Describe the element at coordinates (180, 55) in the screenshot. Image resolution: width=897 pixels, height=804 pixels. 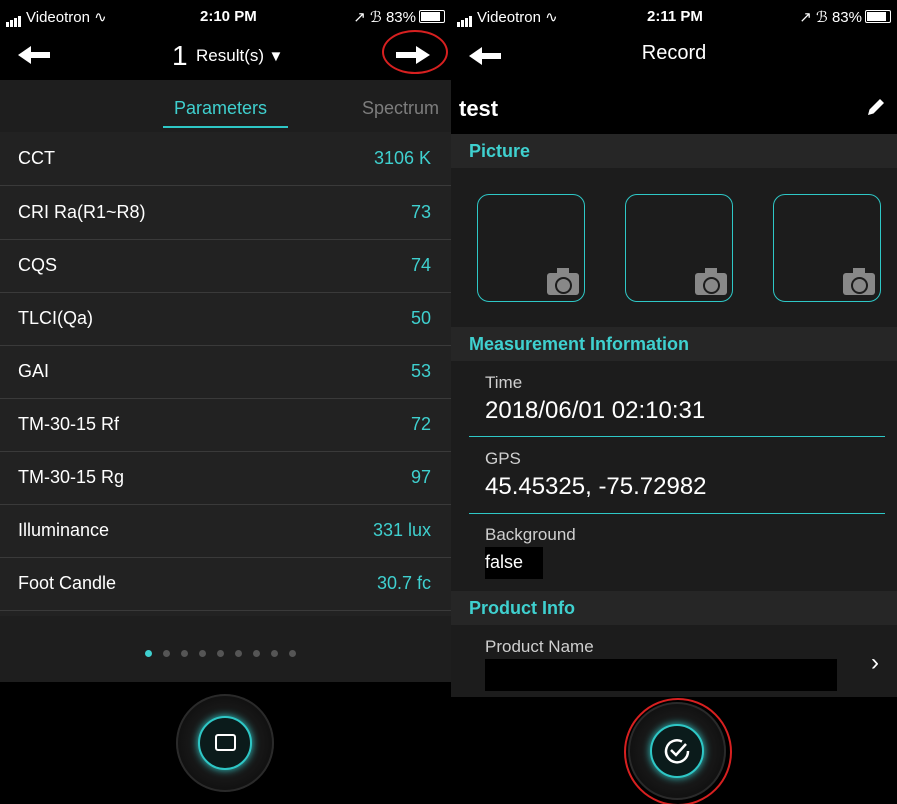
I see `result-count: 1` at that location.